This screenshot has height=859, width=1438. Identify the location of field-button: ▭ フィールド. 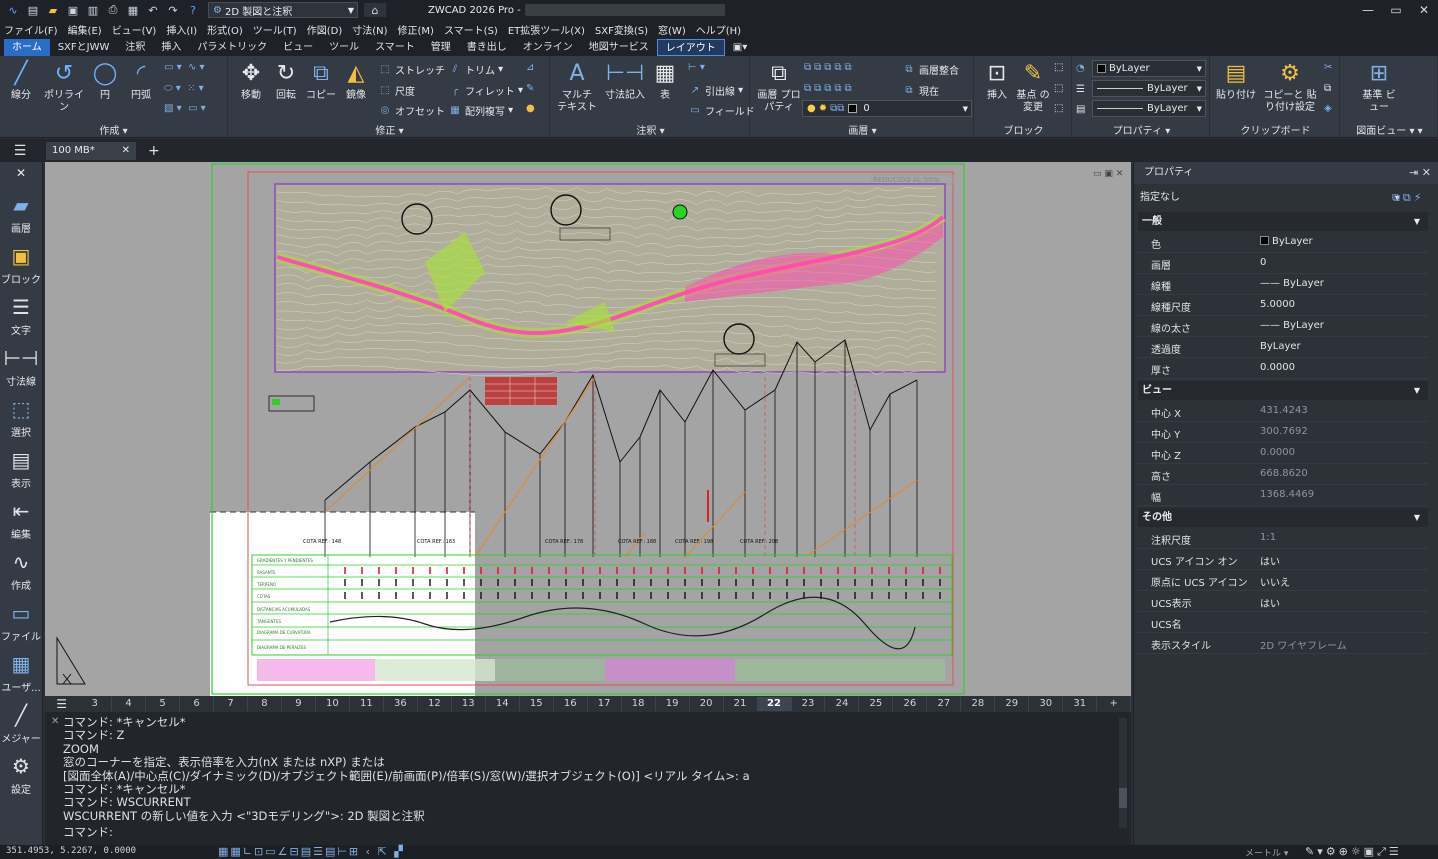
(721, 111).